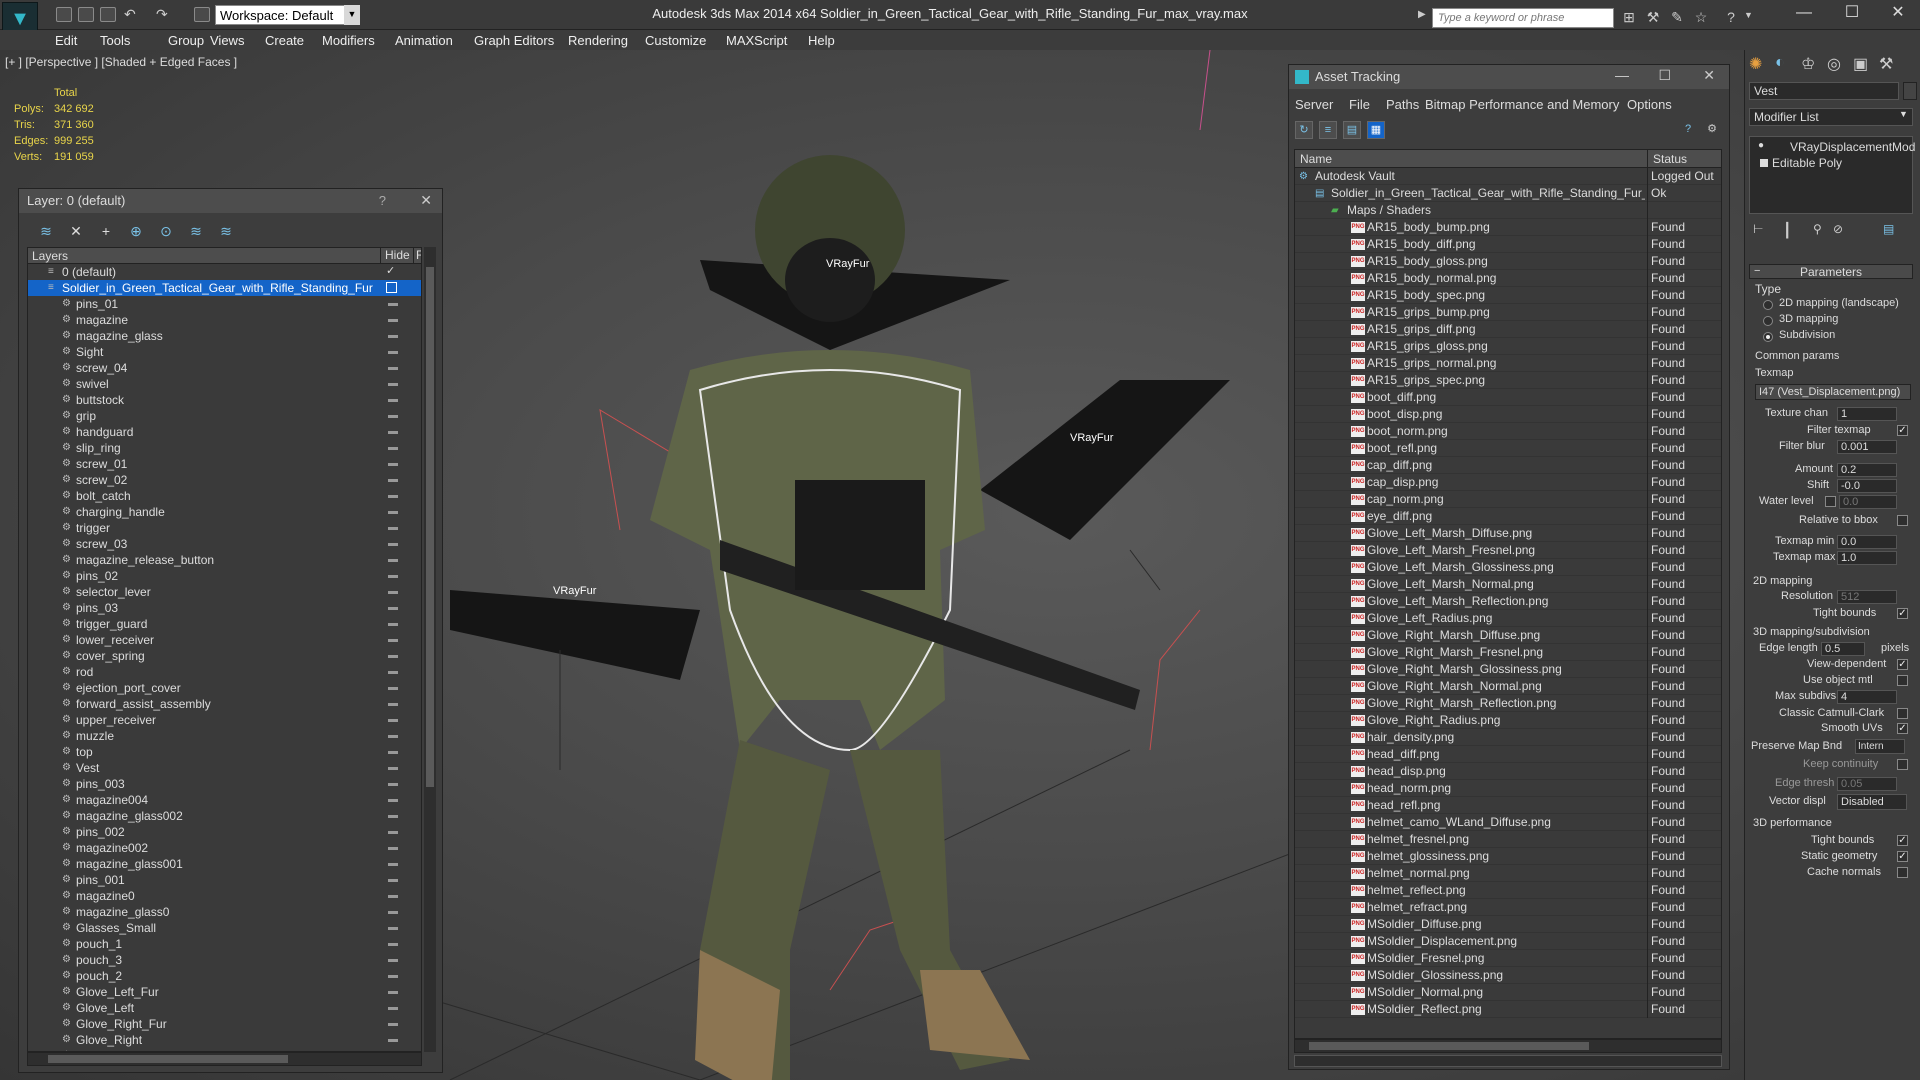 The width and height of the screenshot is (1920, 1080). I want to click on layer-row: ⚙ lower_receiver ▬, so click(224, 640).